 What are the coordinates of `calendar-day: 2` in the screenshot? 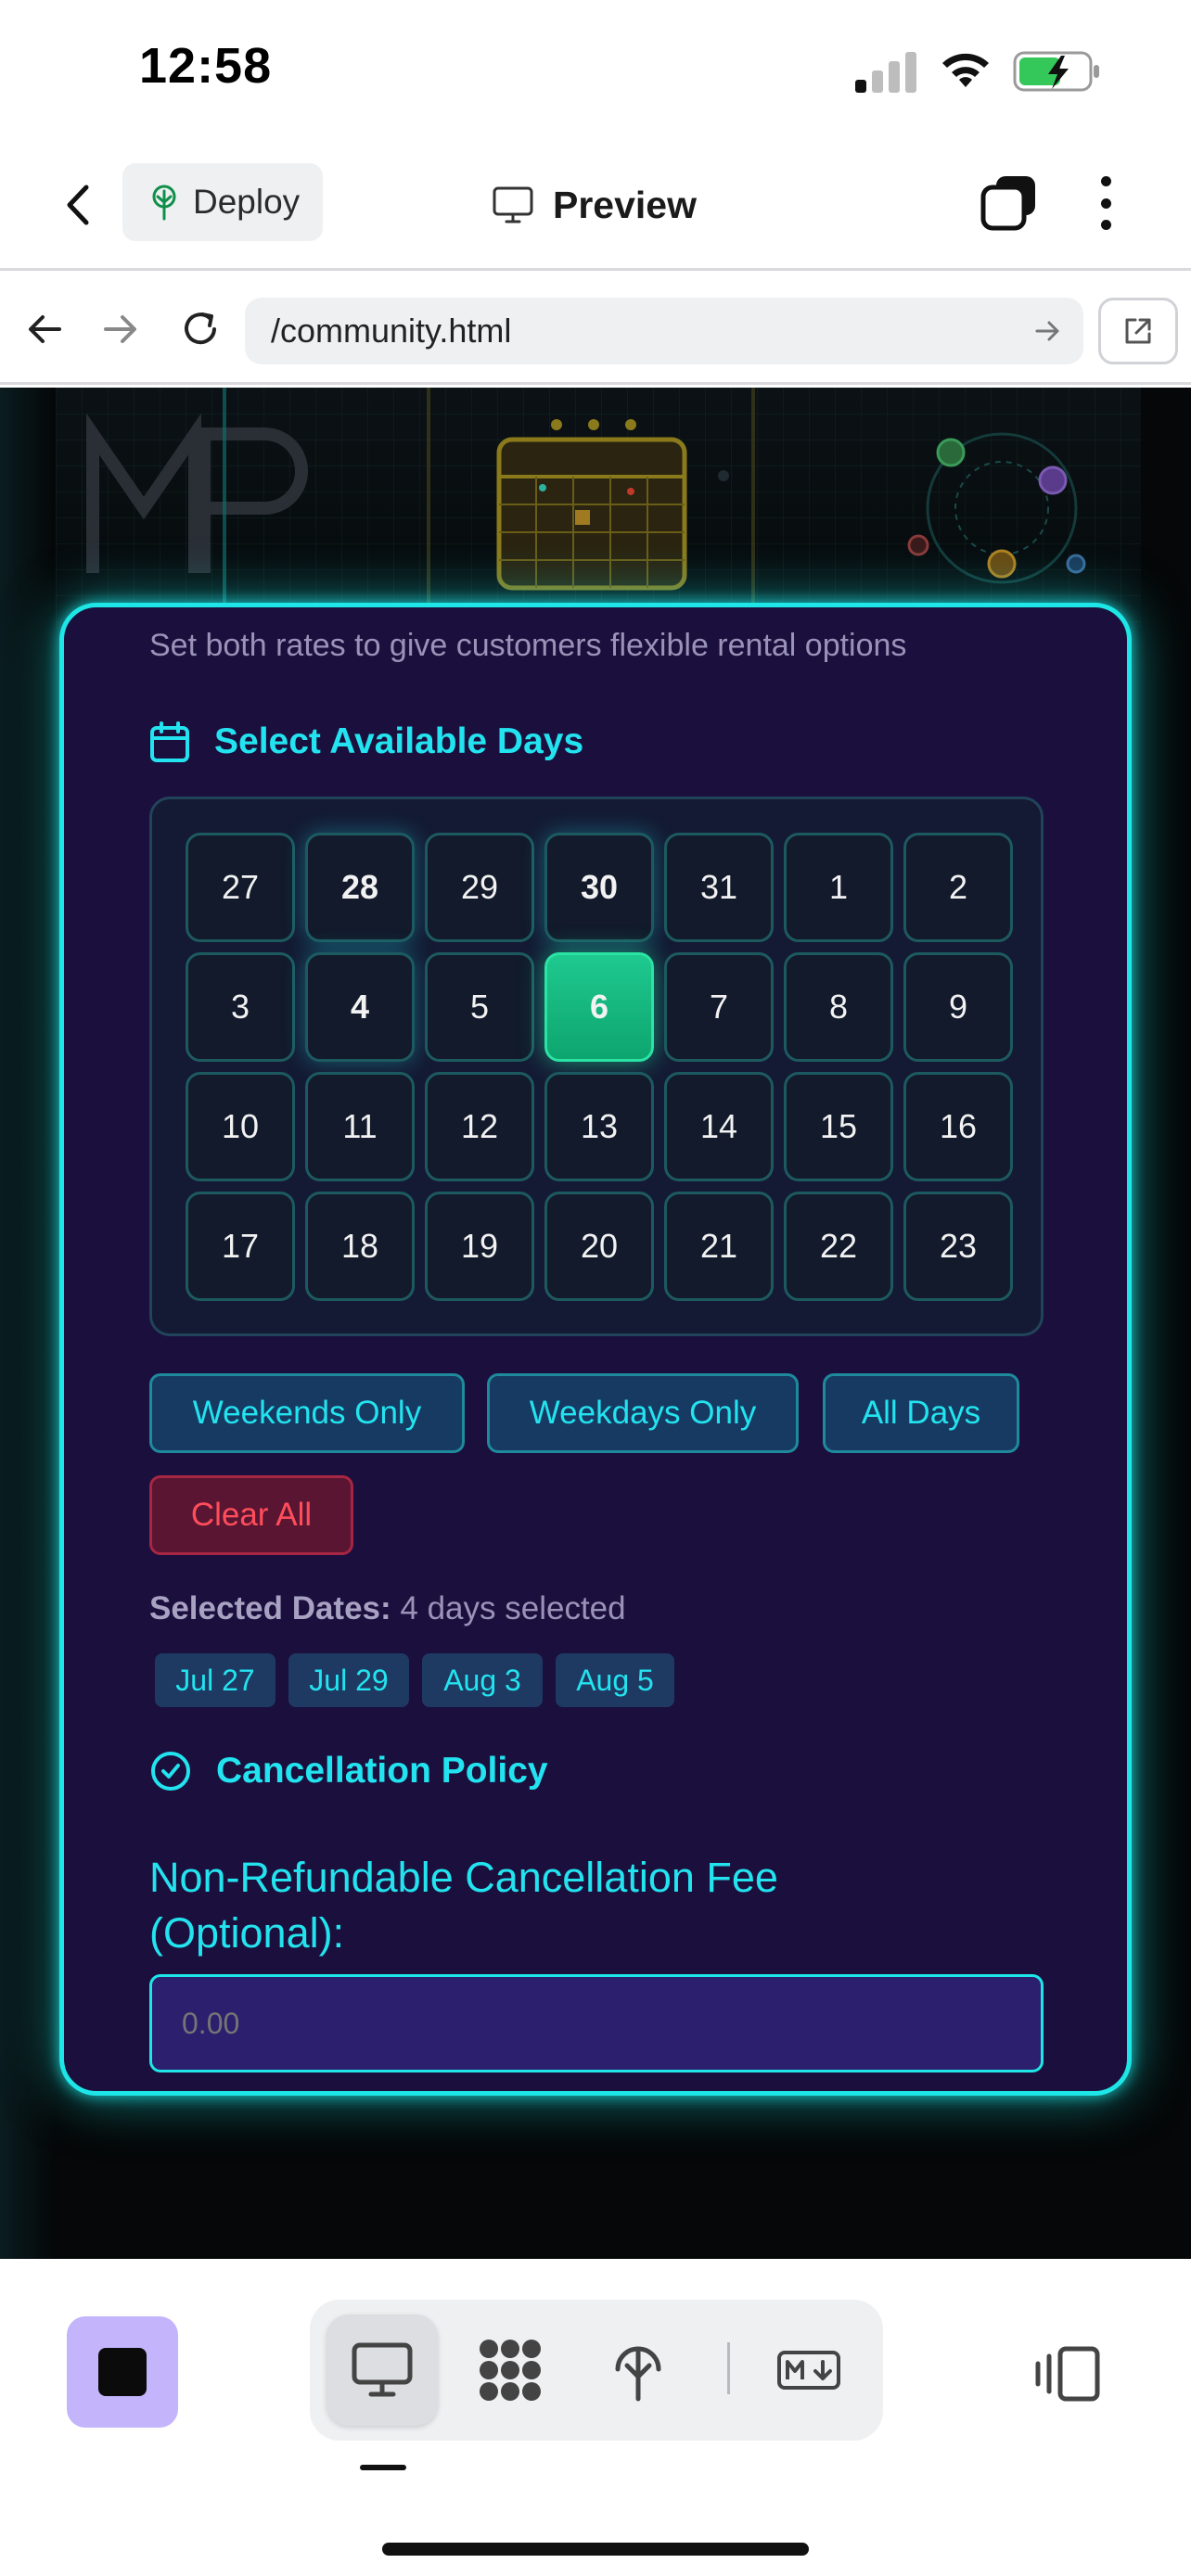 It's located at (958, 887).